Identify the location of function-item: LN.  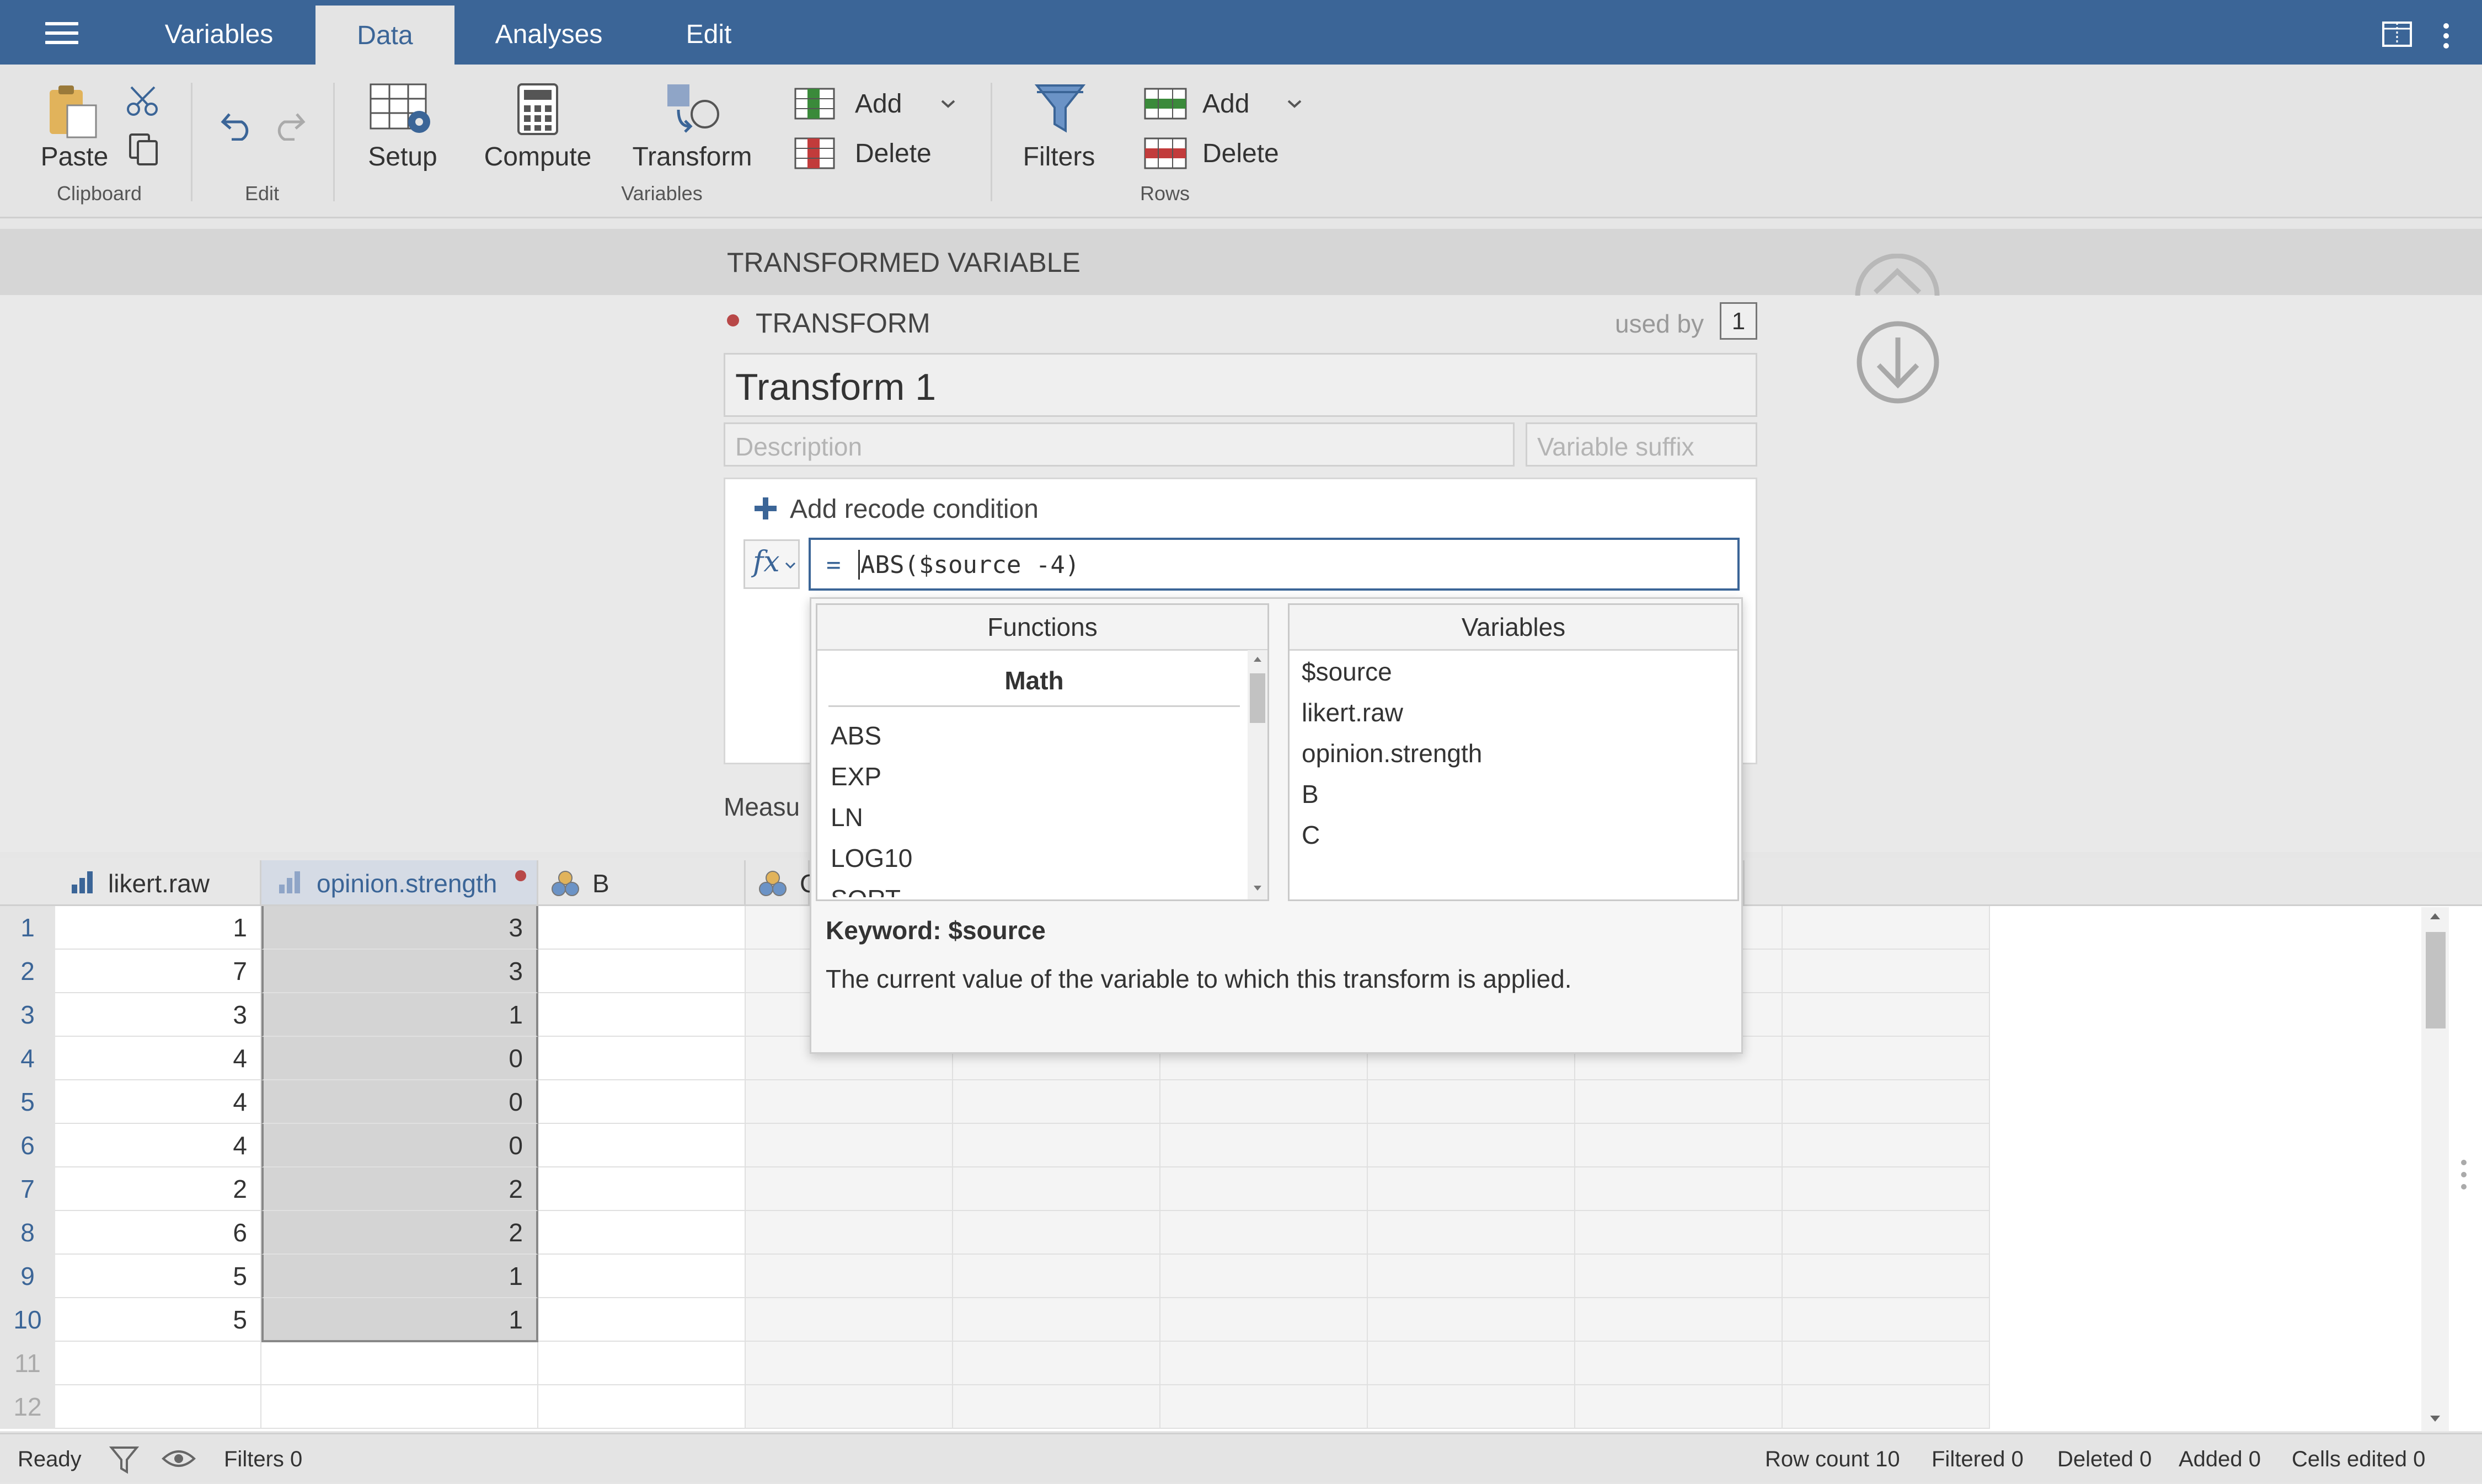
(1032, 817).